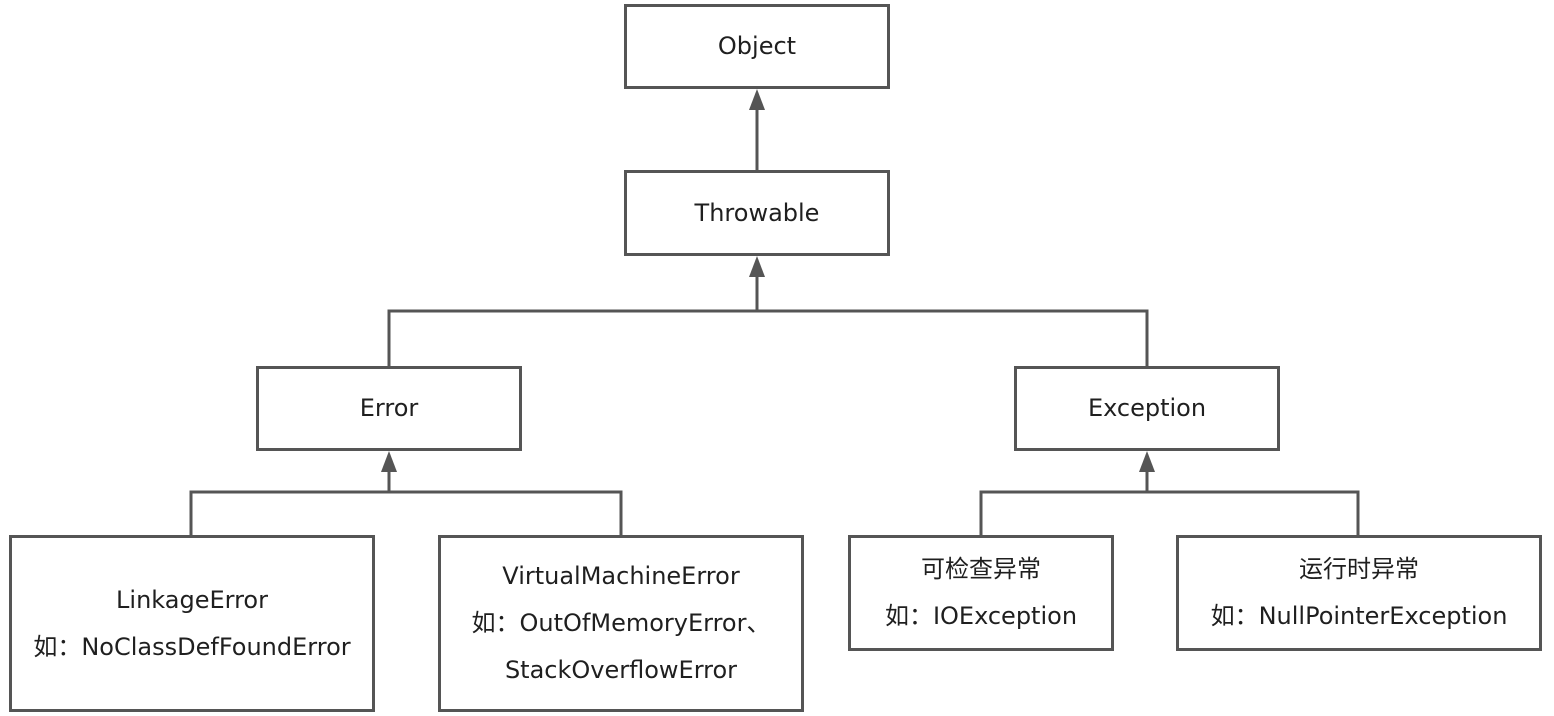  I want to click on node-vm-error-example-1: 如：OutOfMemoryError、, so click(621, 623).